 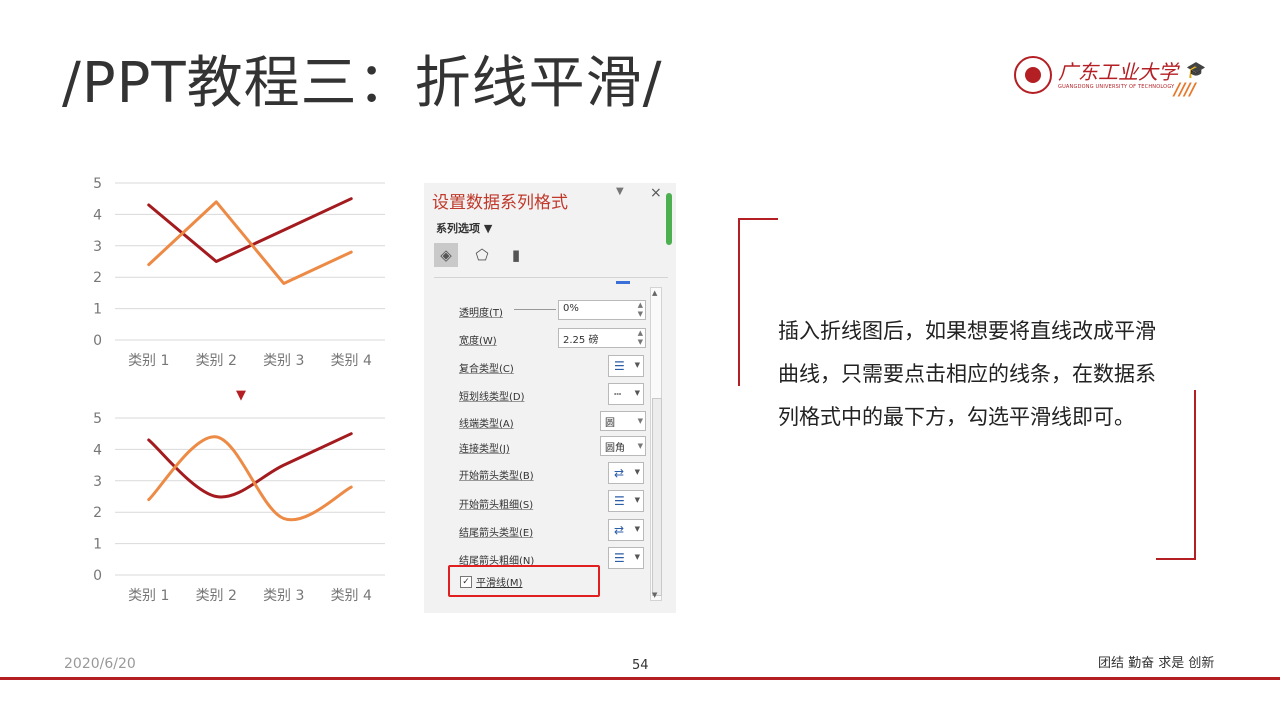 What do you see at coordinates (623, 421) in the screenshot?
I see `cap-type-dropdown: 圆 ▼` at bounding box center [623, 421].